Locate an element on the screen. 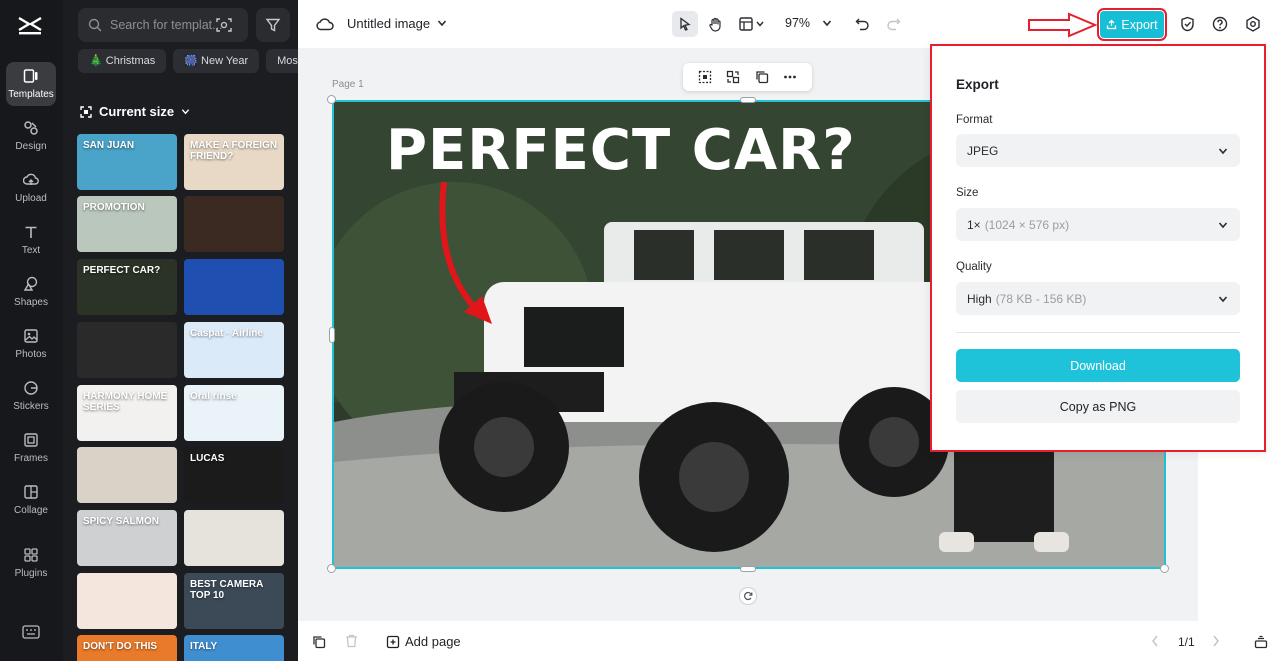 The height and width of the screenshot is (661, 1280). template-tile: HARMONY HOME SERIES is located at coordinates (127, 413).